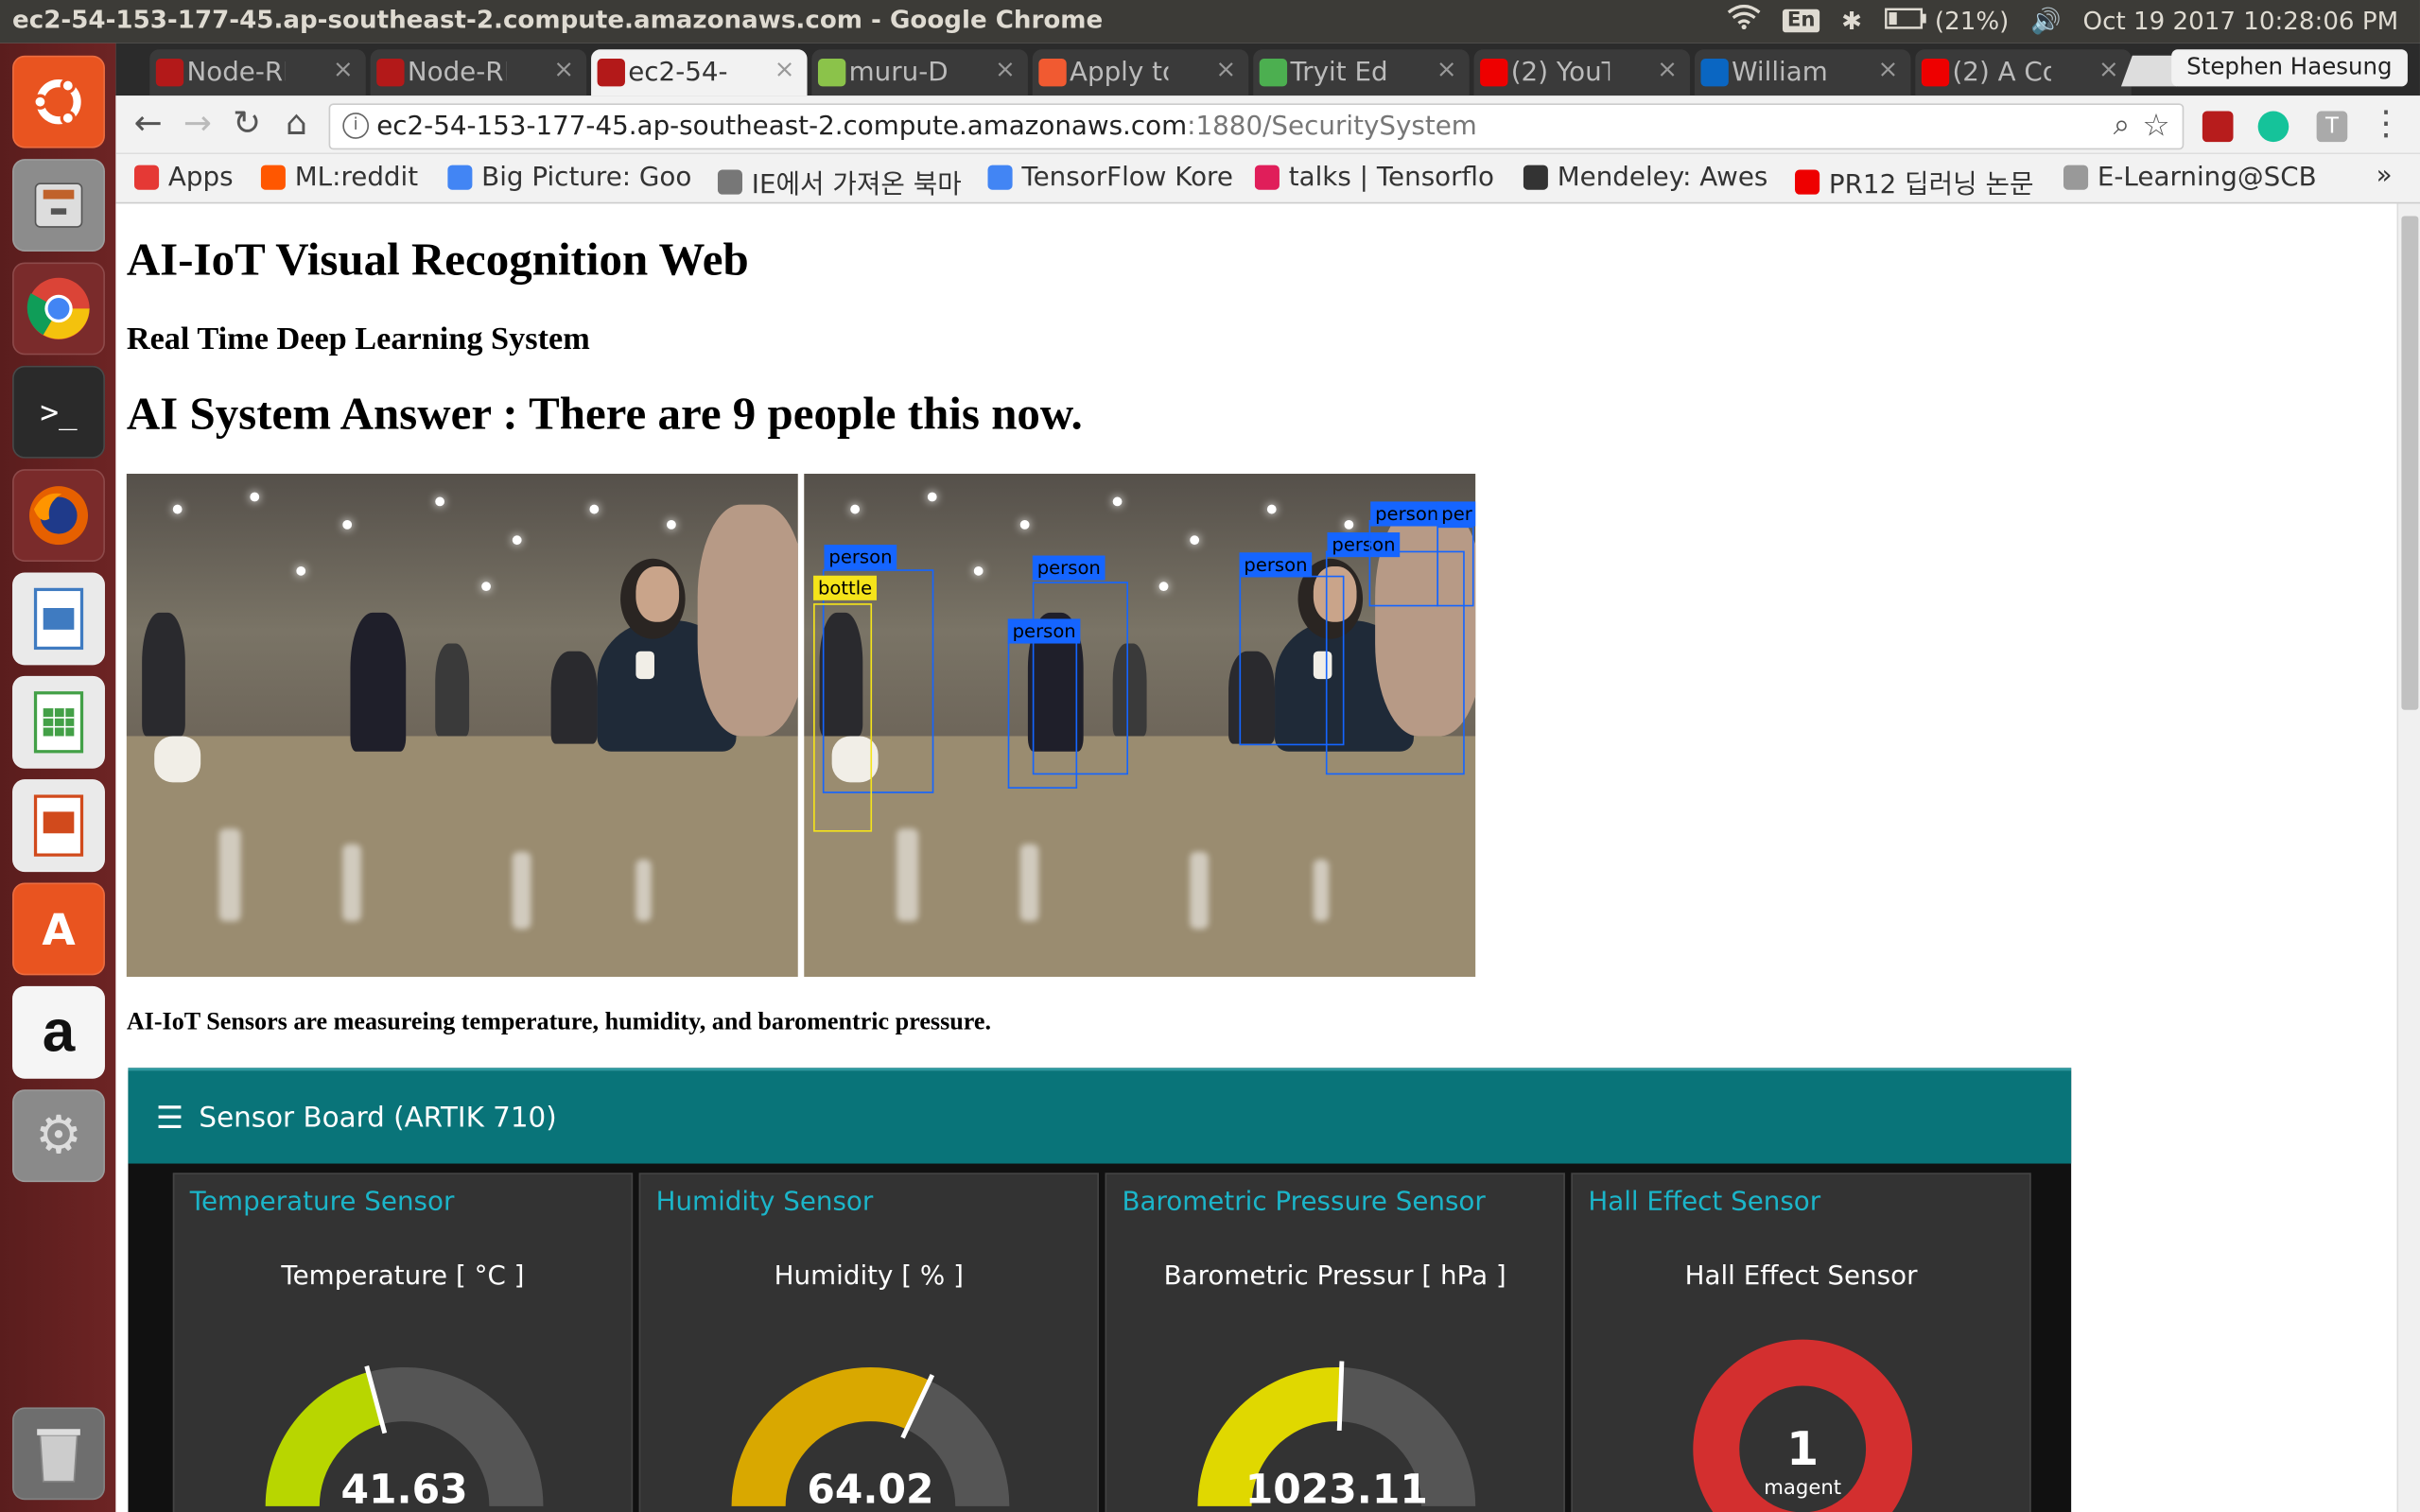  Describe the element at coordinates (59, 1032) in the screenshot. I see `amazon-icon: a` at that location.